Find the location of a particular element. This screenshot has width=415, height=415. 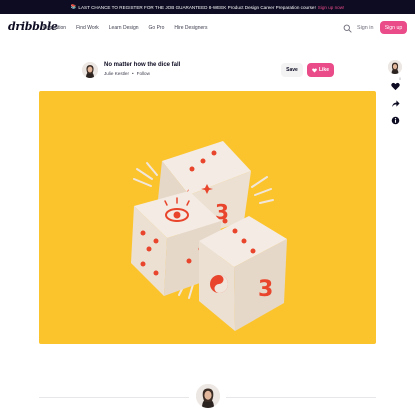

nav-link-go-pro: Go Pro is located at coordinates (157, 28).